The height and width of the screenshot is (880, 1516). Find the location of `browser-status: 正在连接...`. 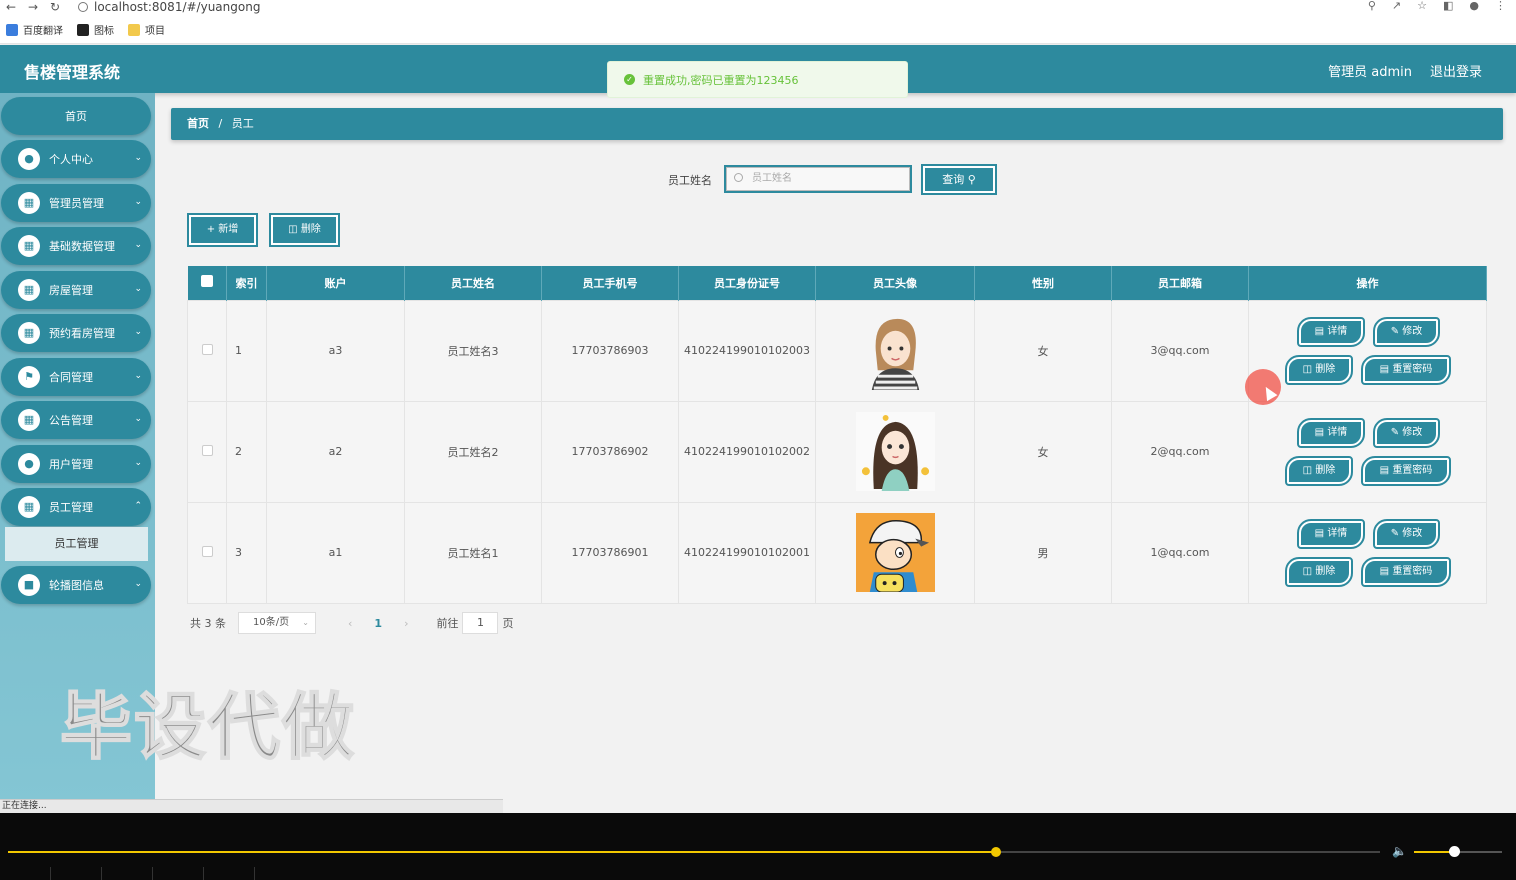

browser-status: 正在连接... is located at coordinates (251, 806).